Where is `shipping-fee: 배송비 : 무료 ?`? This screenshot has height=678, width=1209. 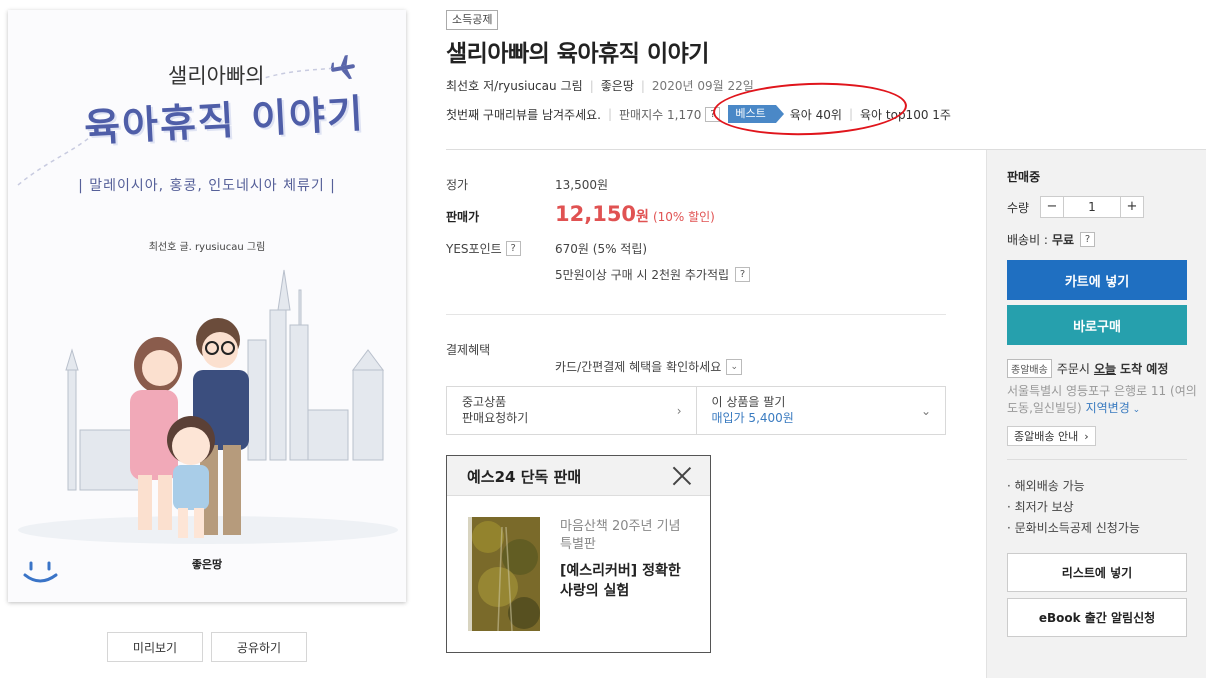 shipping-fee: 배송비 : 무료 ? is located at coordinates (1051, 239).